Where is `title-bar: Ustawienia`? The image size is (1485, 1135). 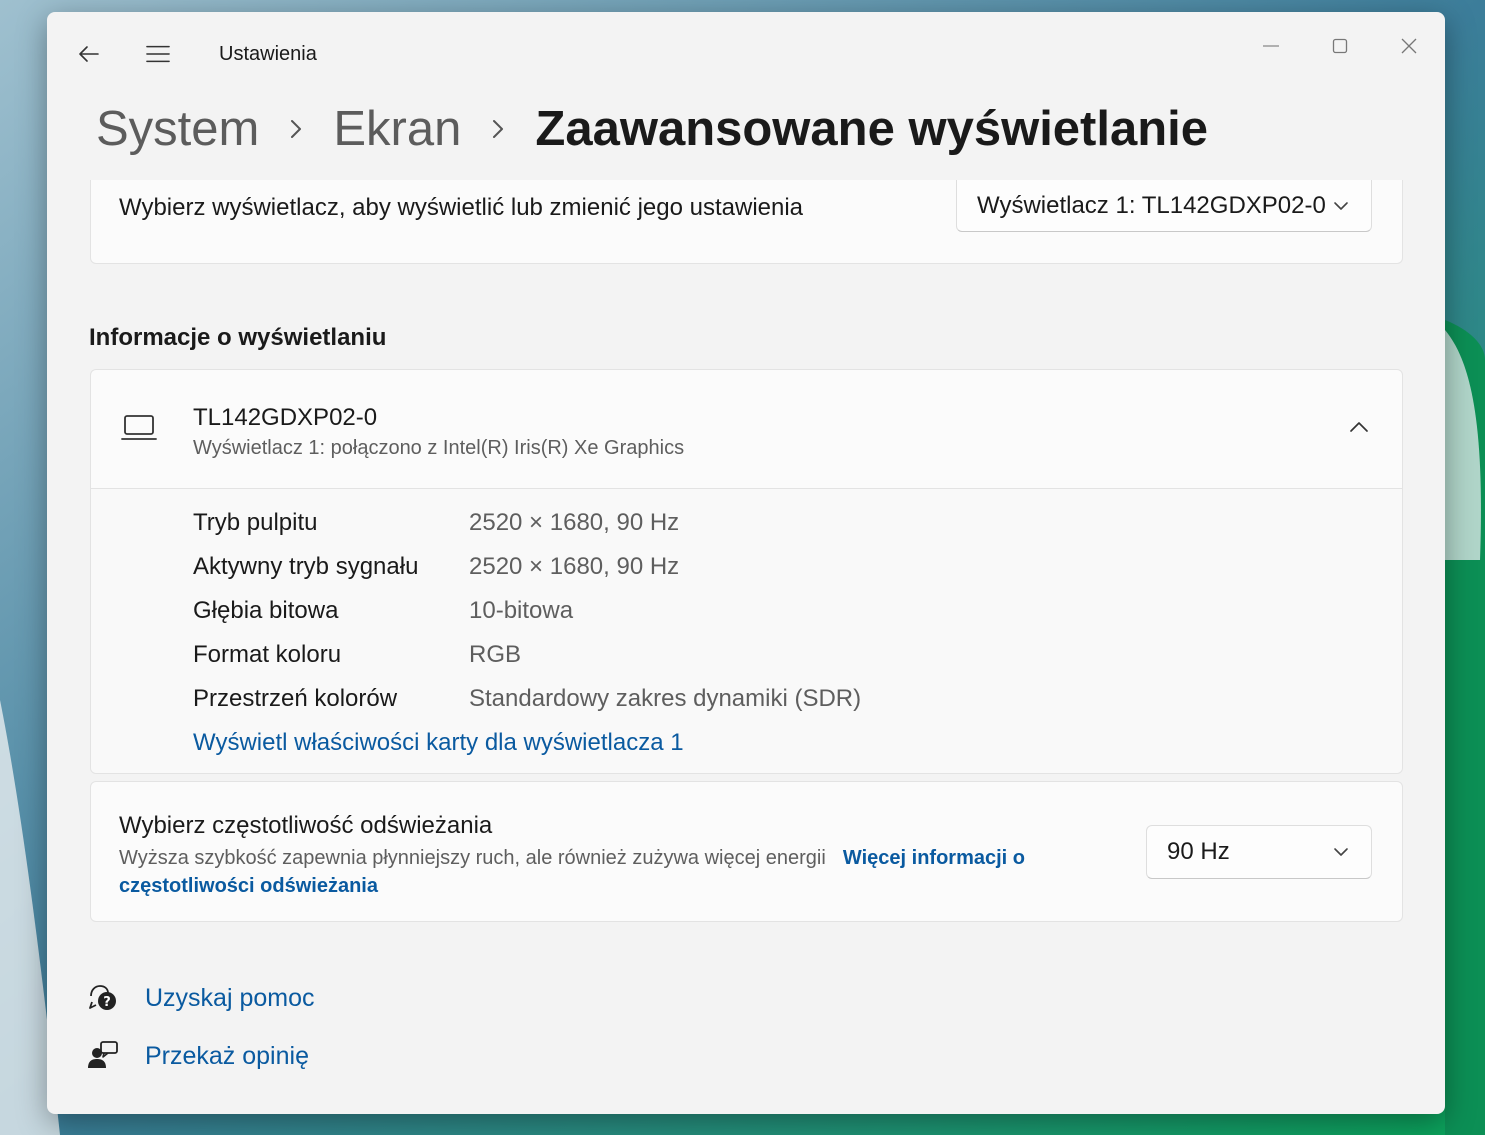
title-bar: Ustawienia is located at coordinates (746, 52).